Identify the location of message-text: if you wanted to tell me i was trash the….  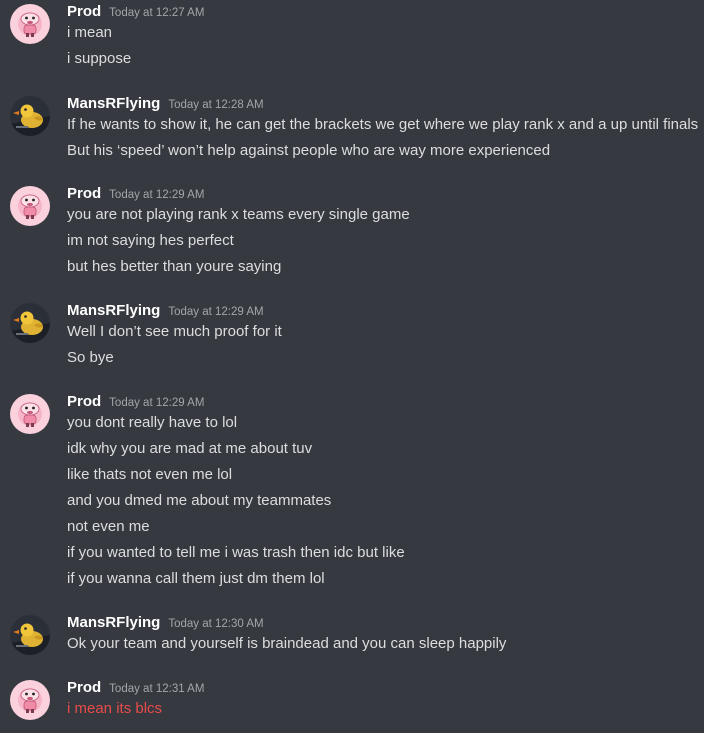
(236, 552).